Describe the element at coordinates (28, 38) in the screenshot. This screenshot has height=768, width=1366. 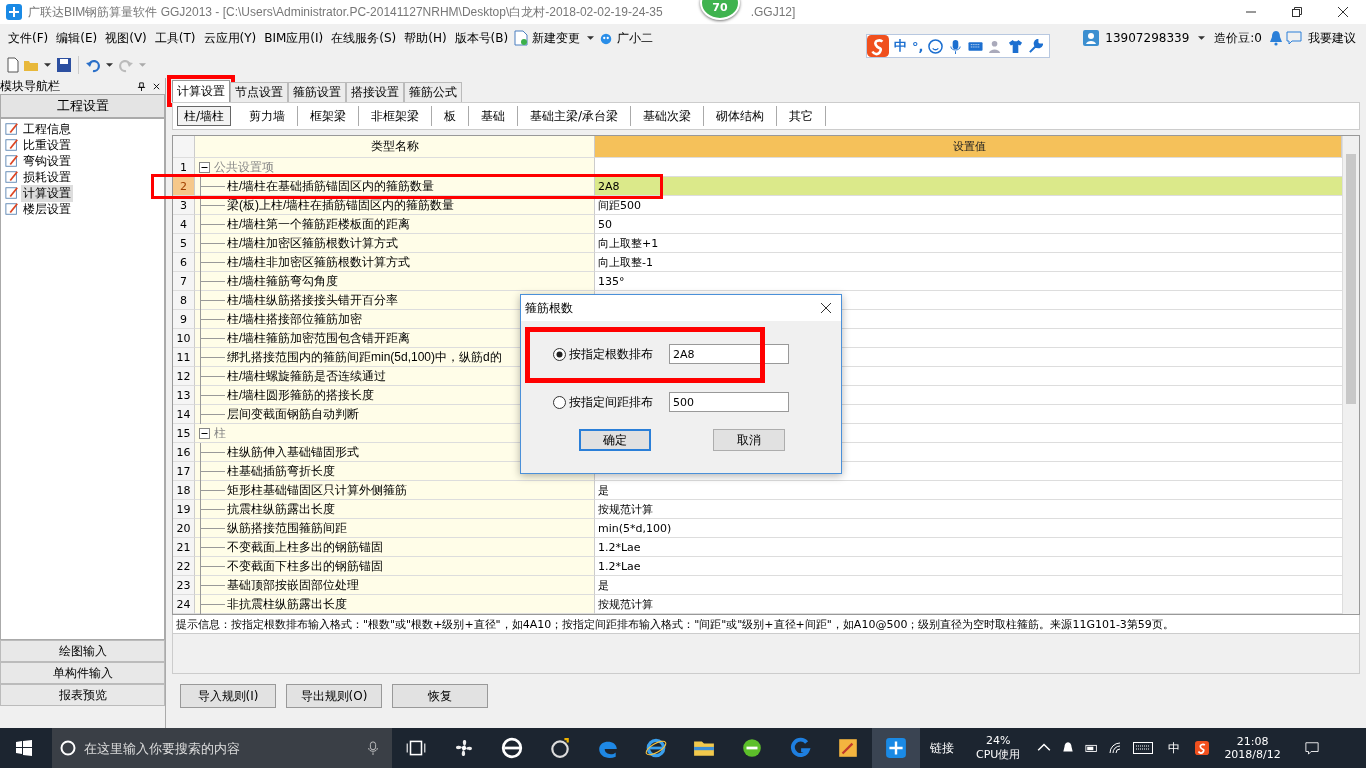
I see `menu-item: 文件(F)` at that location.